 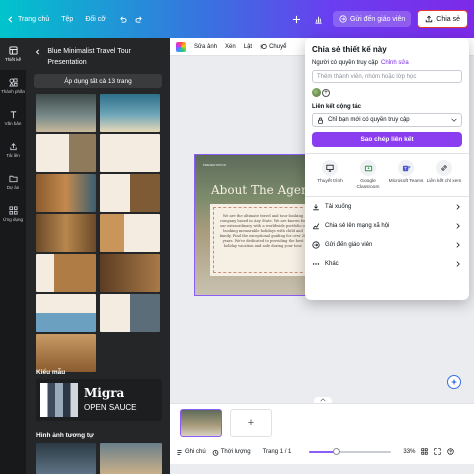 What do you see at coordinates (368, 168) in the screenshot?
I see `google-classroom-icon` at bounding box center [368, 168].